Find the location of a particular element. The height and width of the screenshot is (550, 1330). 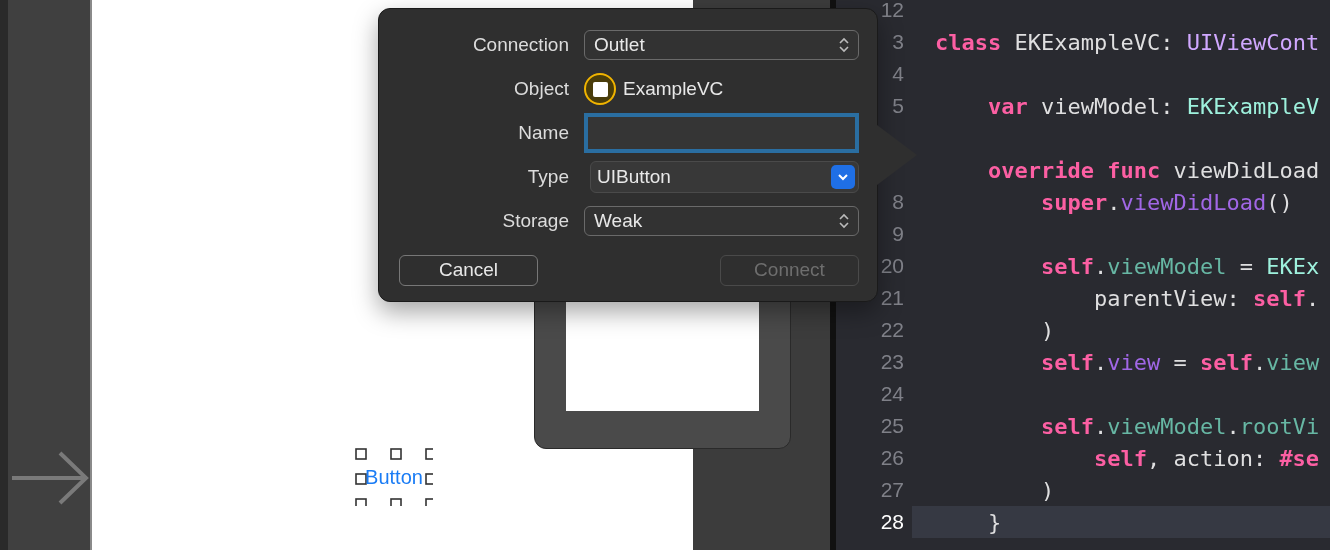

dropdown-chevron-icon is located at coordinates (843, 177).